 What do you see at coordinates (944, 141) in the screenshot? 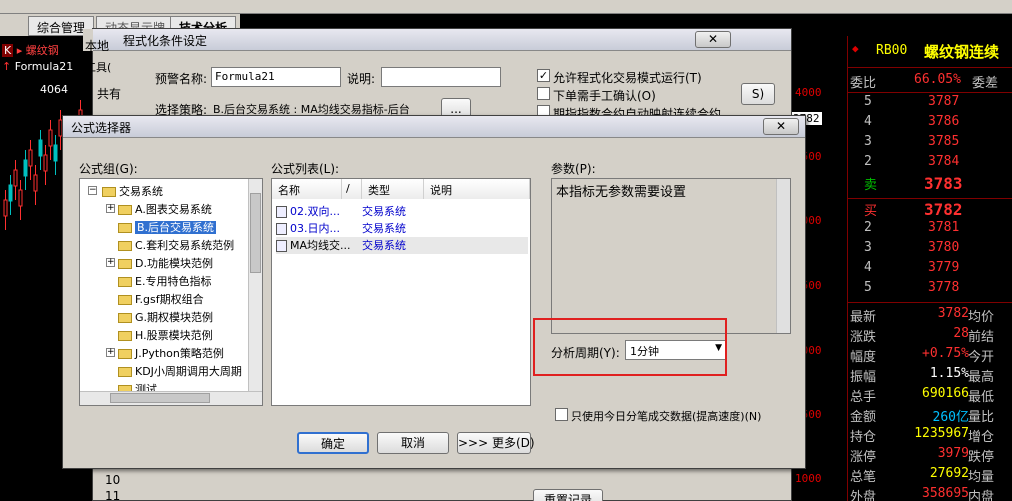
I see `ask-price: 3785` at bounding box center [944, 141].